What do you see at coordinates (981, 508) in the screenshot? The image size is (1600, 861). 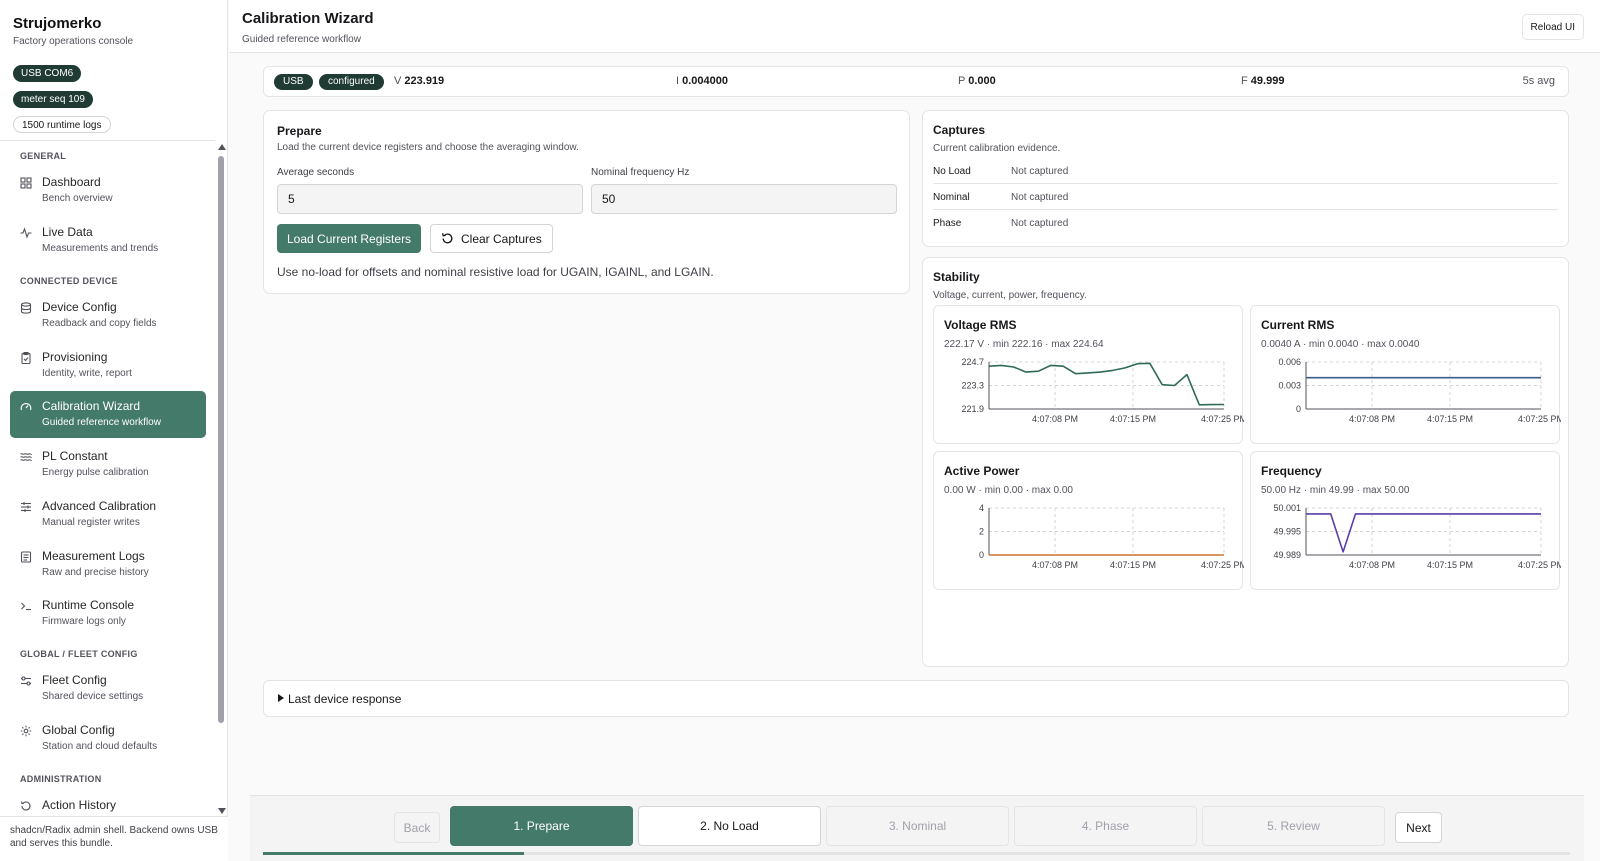 I see `y-tick-label: 4` at bounding box center [981, 508].